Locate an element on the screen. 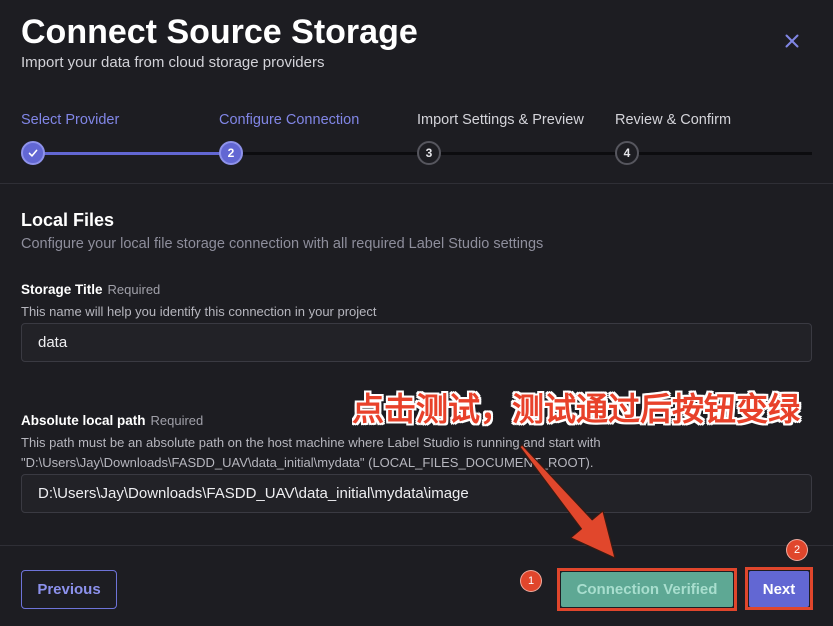 The image size is (833, 626). previous-button: Previous is located at coordinates (69, 589).